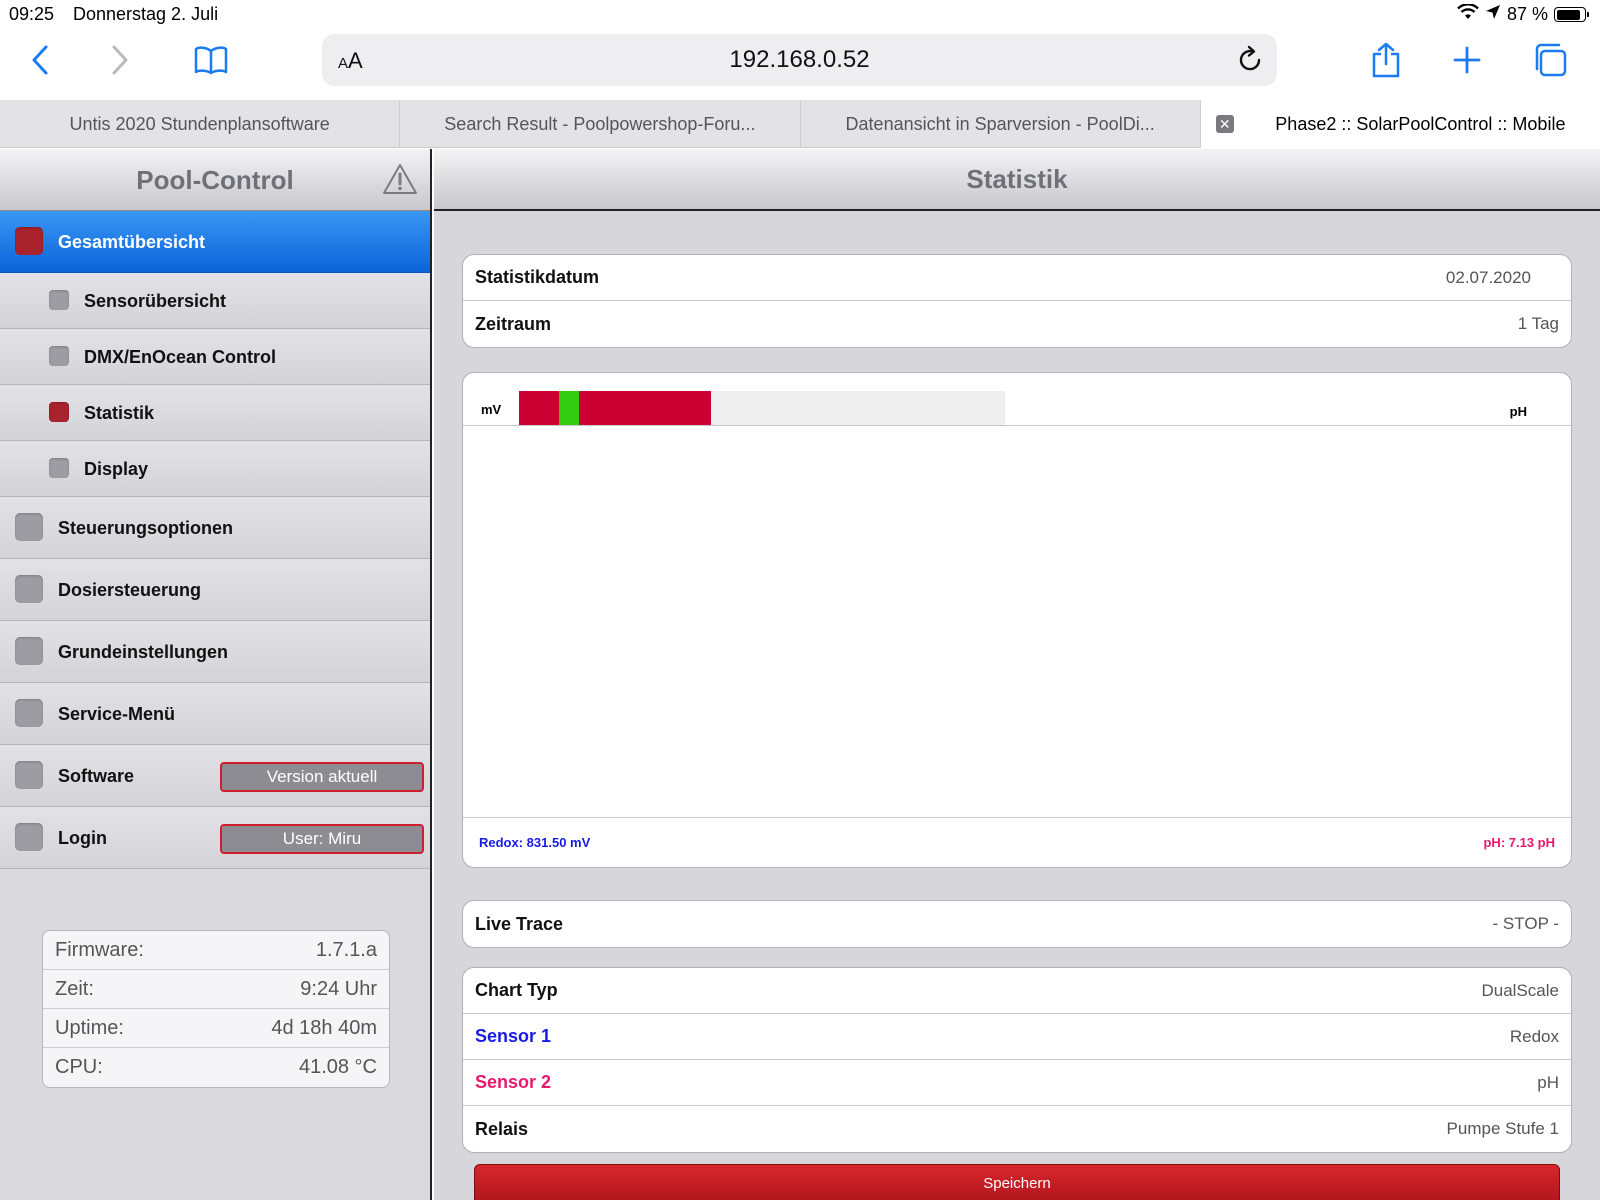  I want to click on sidebar-item-statistik: Statistik, so click(215, 413).